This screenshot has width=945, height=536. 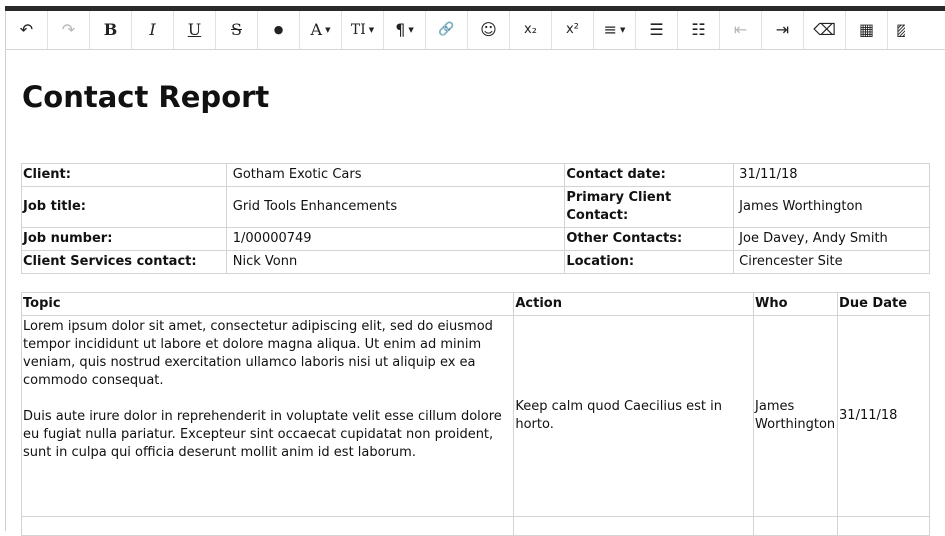 I want to click on subscript-icon: x₂, so click(x=530, y=29).